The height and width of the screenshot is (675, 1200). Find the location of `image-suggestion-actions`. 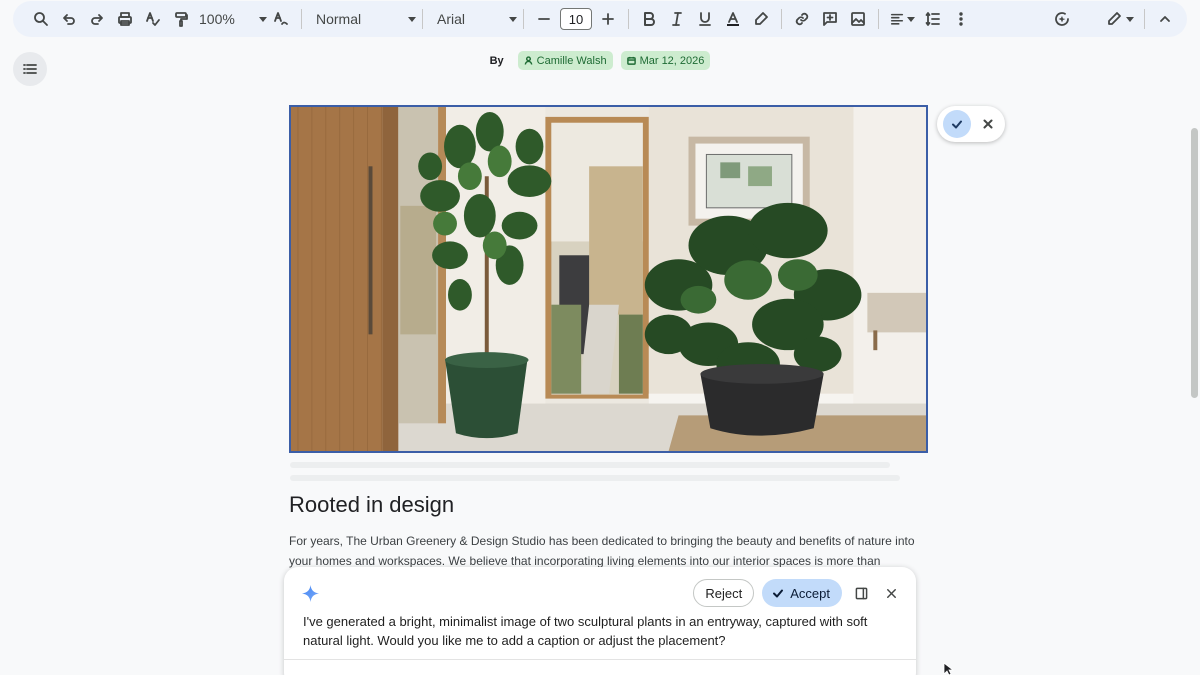

image-suggestion-actions is located at coordinates (971, 124).